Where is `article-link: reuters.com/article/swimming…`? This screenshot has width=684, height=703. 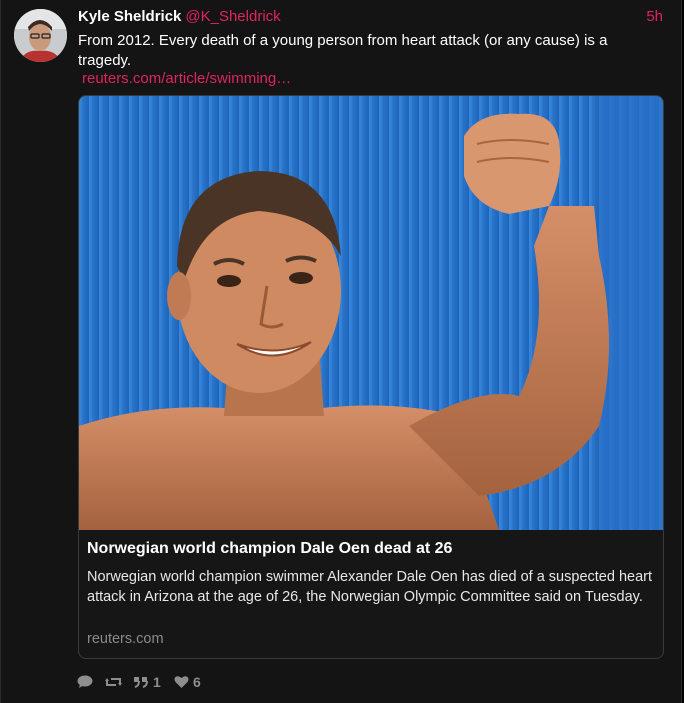 article-link: reuters.com/article/swimming… is located at coordinates (186, 78).